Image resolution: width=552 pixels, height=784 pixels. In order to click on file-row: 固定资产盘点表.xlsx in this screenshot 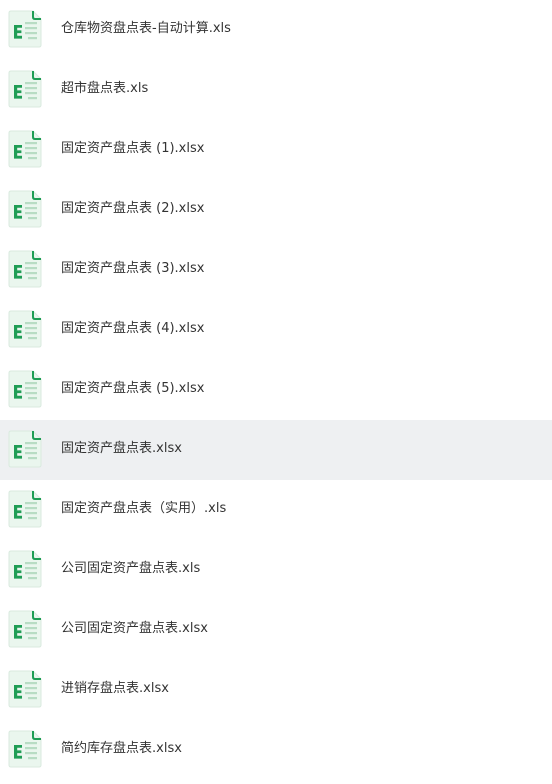, I will do `click(276, 450)`.